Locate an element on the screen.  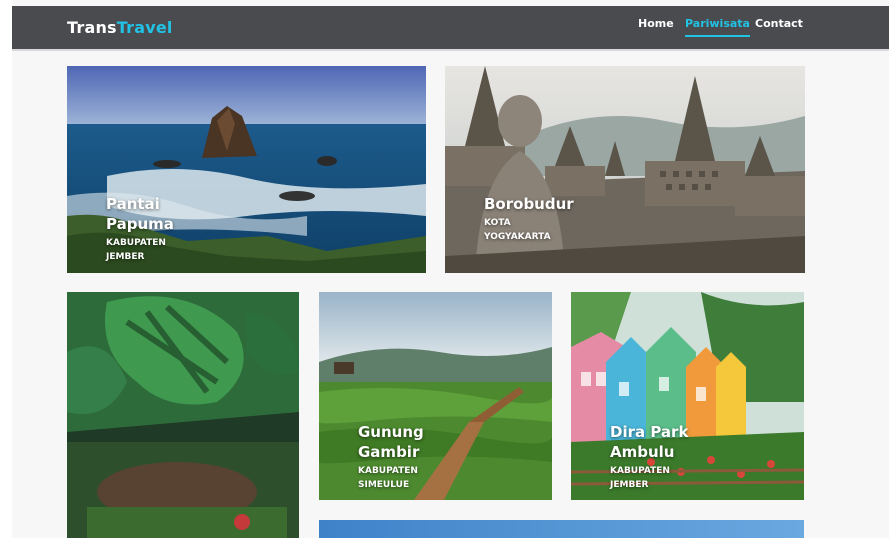
card-title: Borobudur is located at coordinates (529, 204).